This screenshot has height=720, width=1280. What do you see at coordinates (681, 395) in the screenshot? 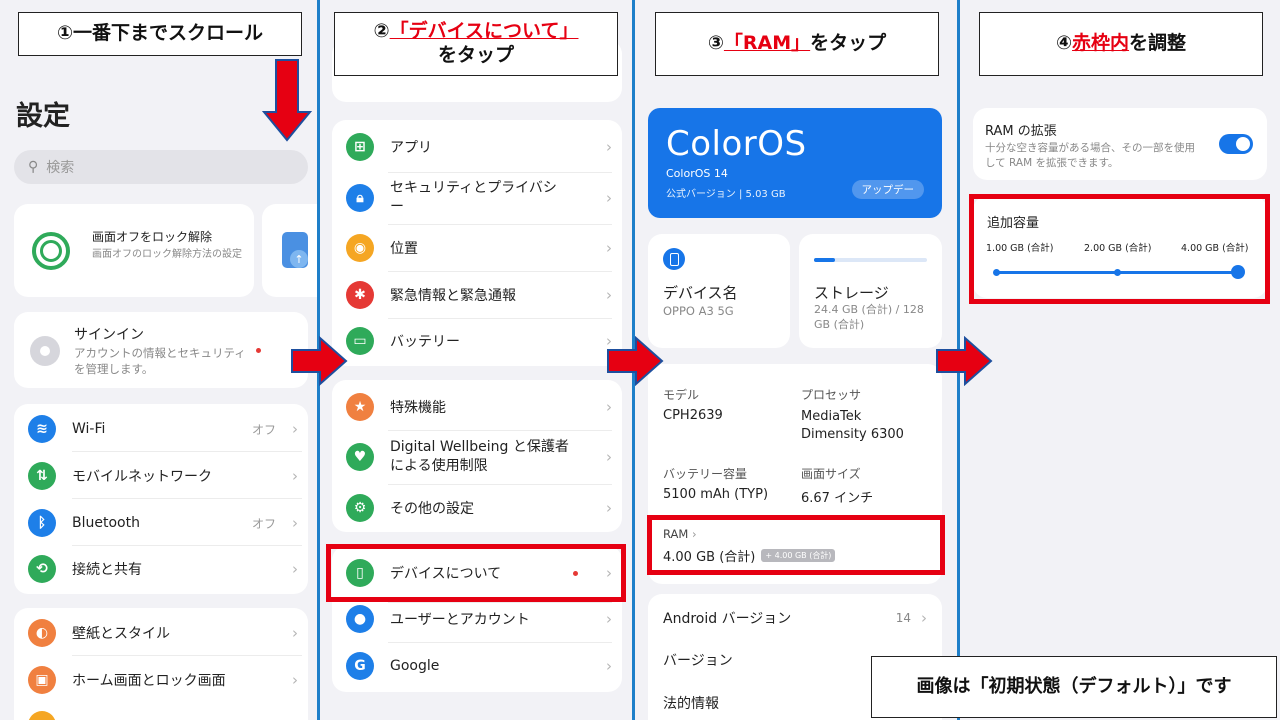
I see `model-label: モデル` at bounding box center [681, 395].